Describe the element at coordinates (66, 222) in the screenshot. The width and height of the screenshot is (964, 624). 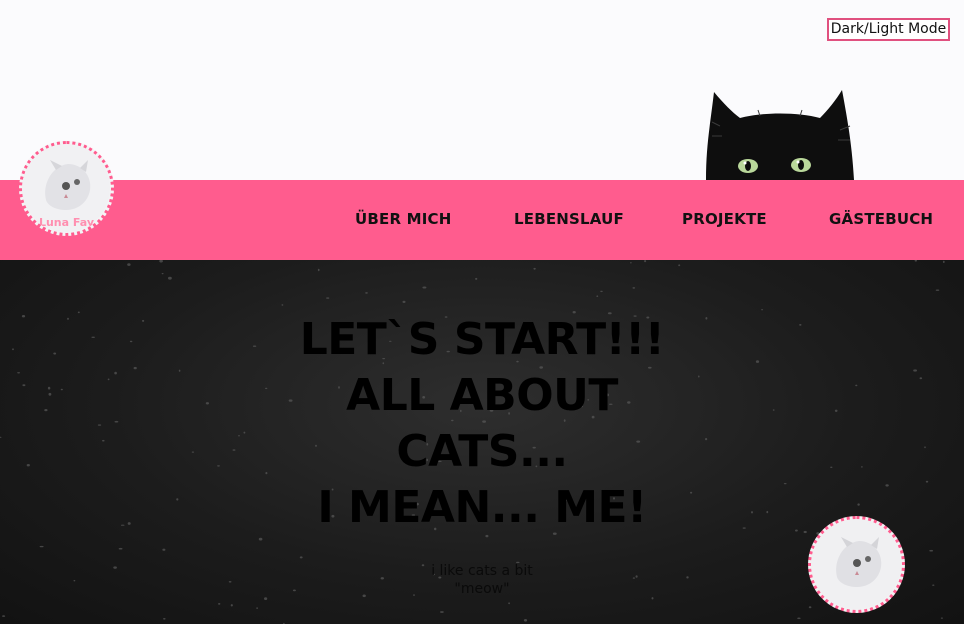
I see `logo-name: Luna Fay` at that location.